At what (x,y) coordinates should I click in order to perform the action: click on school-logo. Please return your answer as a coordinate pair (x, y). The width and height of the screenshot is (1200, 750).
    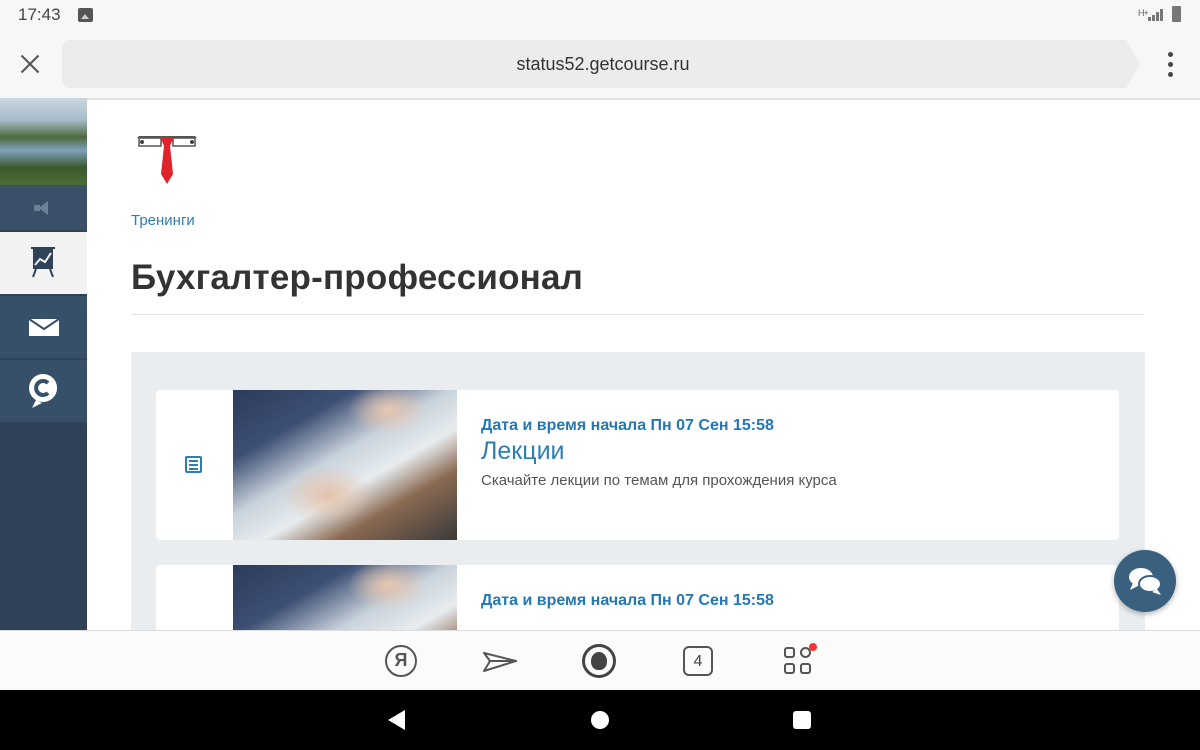
    Looking at the image, I should click on (167, 155).